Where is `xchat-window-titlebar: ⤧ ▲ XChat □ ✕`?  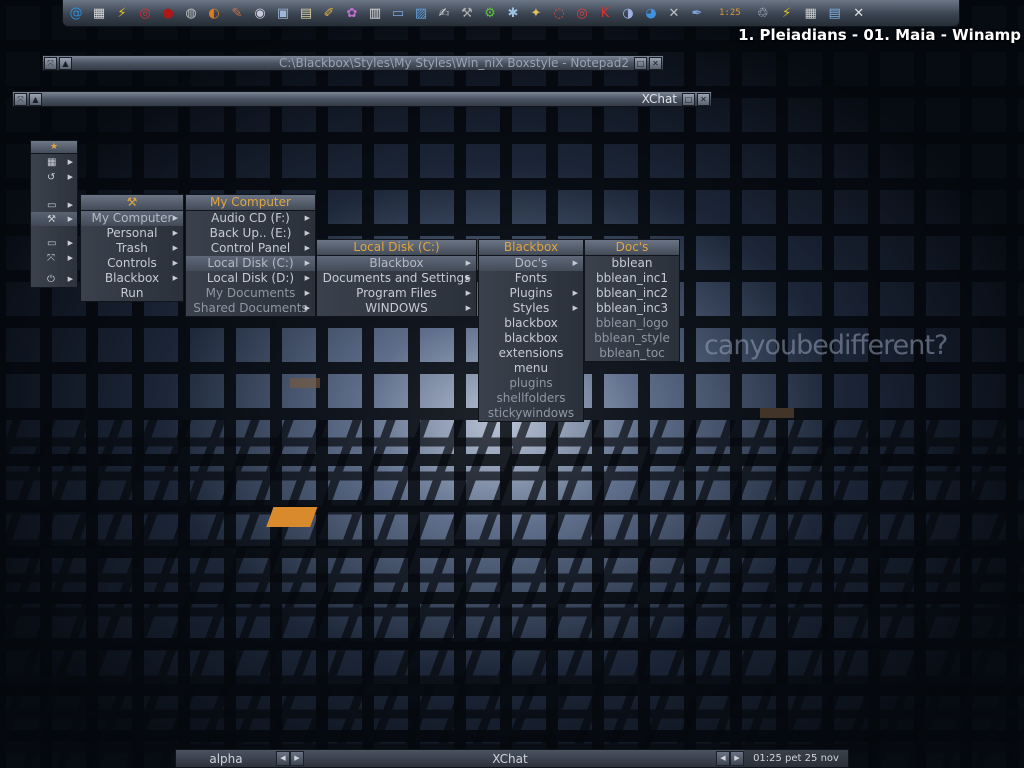 xchat-window-titlebar: ⤧ ▲ XChat □ ✕ is located at coordinates (362, 99).